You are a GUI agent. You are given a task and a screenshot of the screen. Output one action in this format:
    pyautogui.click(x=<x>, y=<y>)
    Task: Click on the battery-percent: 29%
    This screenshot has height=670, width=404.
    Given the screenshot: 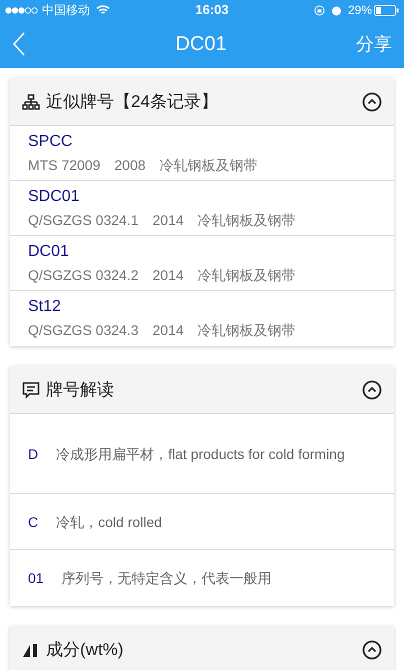 What is the action you would take?
    pyautogui.click(x=360, y=10)
    